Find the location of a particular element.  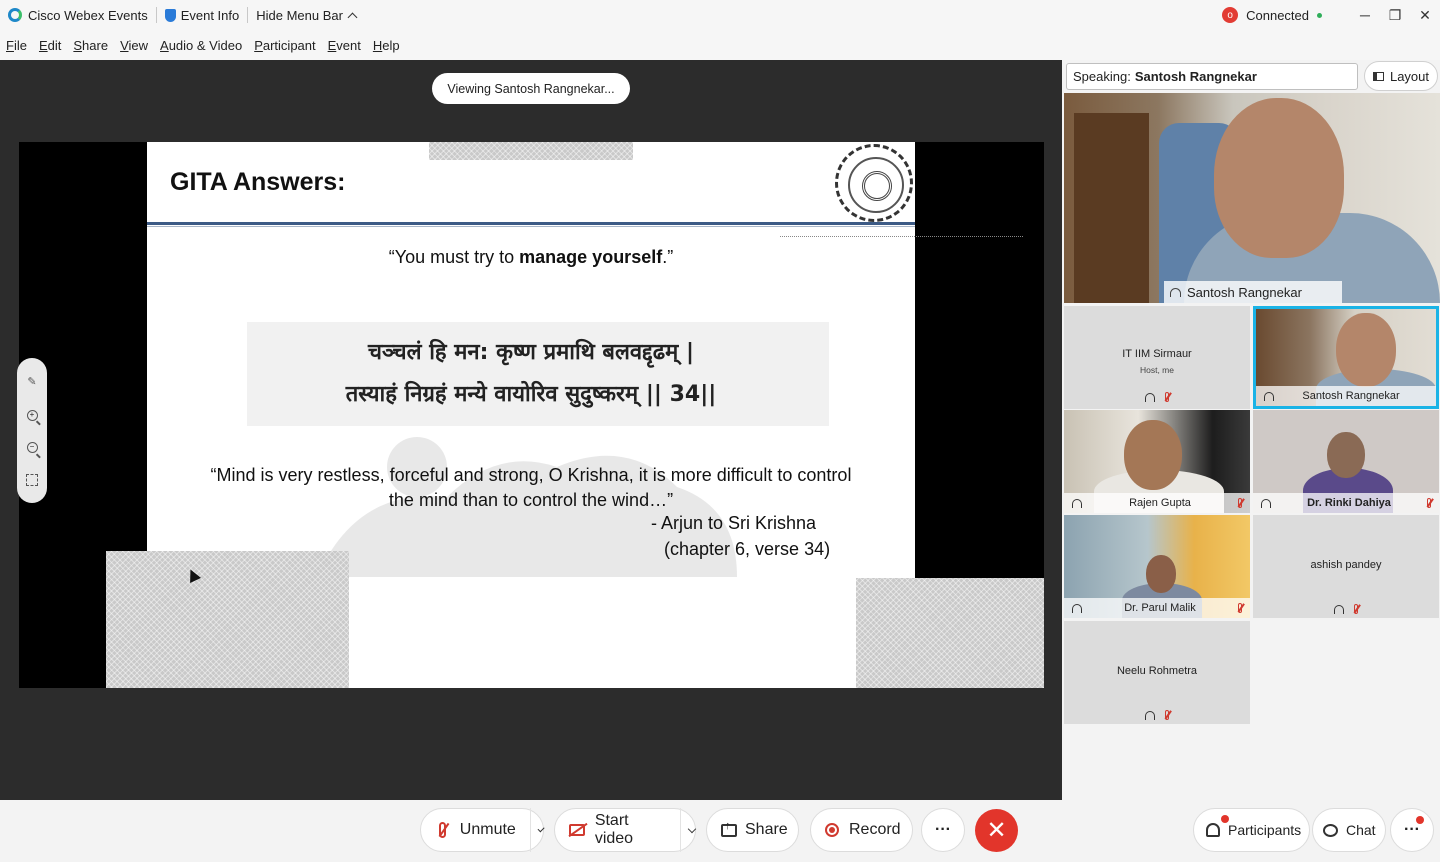

participant-tile: Dr. Rinki Dahiya is located at coordinates (1346, 461).